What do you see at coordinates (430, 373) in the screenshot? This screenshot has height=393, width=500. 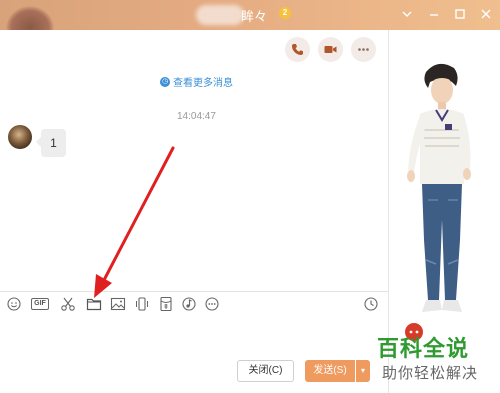 I see `watermark-subtitle: 助你轻松解决` at bounding box center [430, 373].